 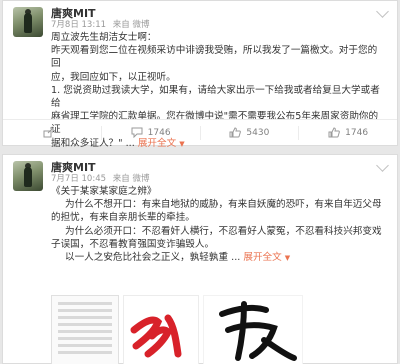 I want to click on post-line: 应，我回应如下，以正视听。, so click(x=113, y=77).